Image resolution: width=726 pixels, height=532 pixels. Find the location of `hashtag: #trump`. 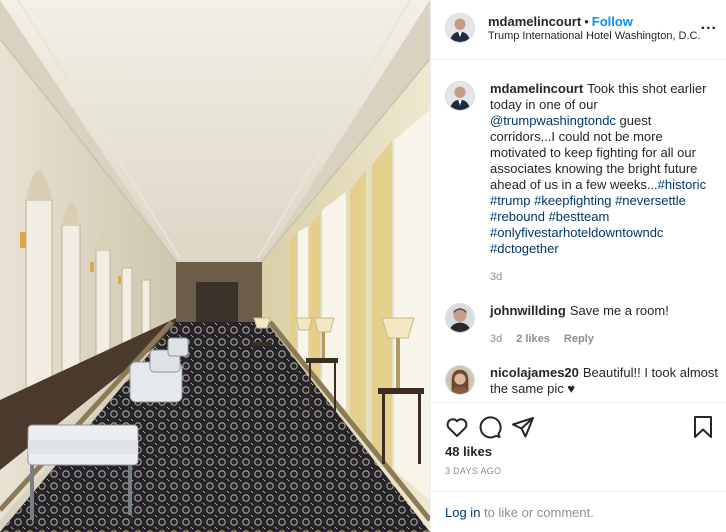

hashtag: #trump is located at coordinates (510, 200).